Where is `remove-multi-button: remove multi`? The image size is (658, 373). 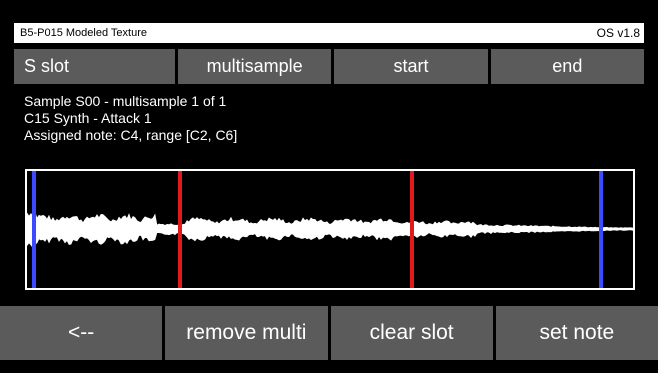
remove-multi-button: remove multi is located at coordinates (246, 333).